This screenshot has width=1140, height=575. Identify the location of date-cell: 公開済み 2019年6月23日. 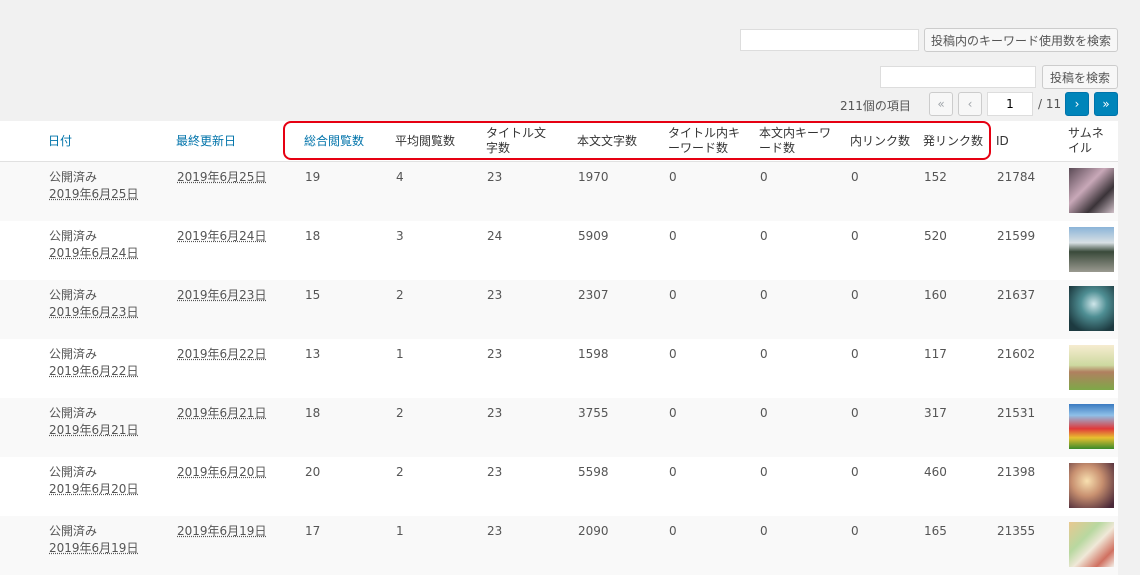
(112, 309).